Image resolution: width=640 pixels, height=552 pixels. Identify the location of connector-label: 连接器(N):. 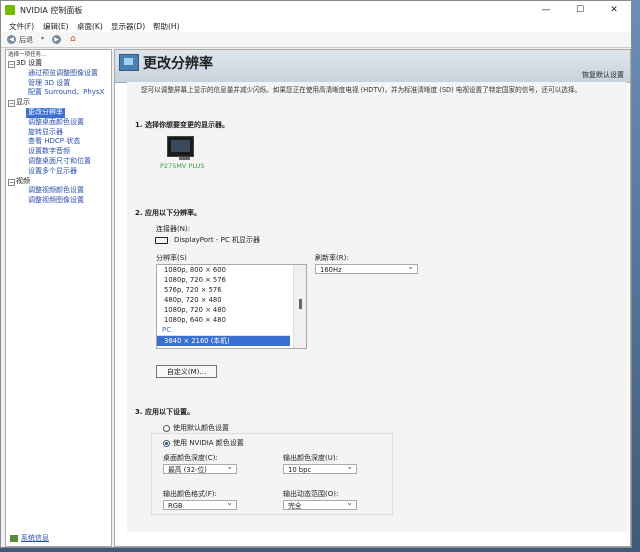
(173, 229).